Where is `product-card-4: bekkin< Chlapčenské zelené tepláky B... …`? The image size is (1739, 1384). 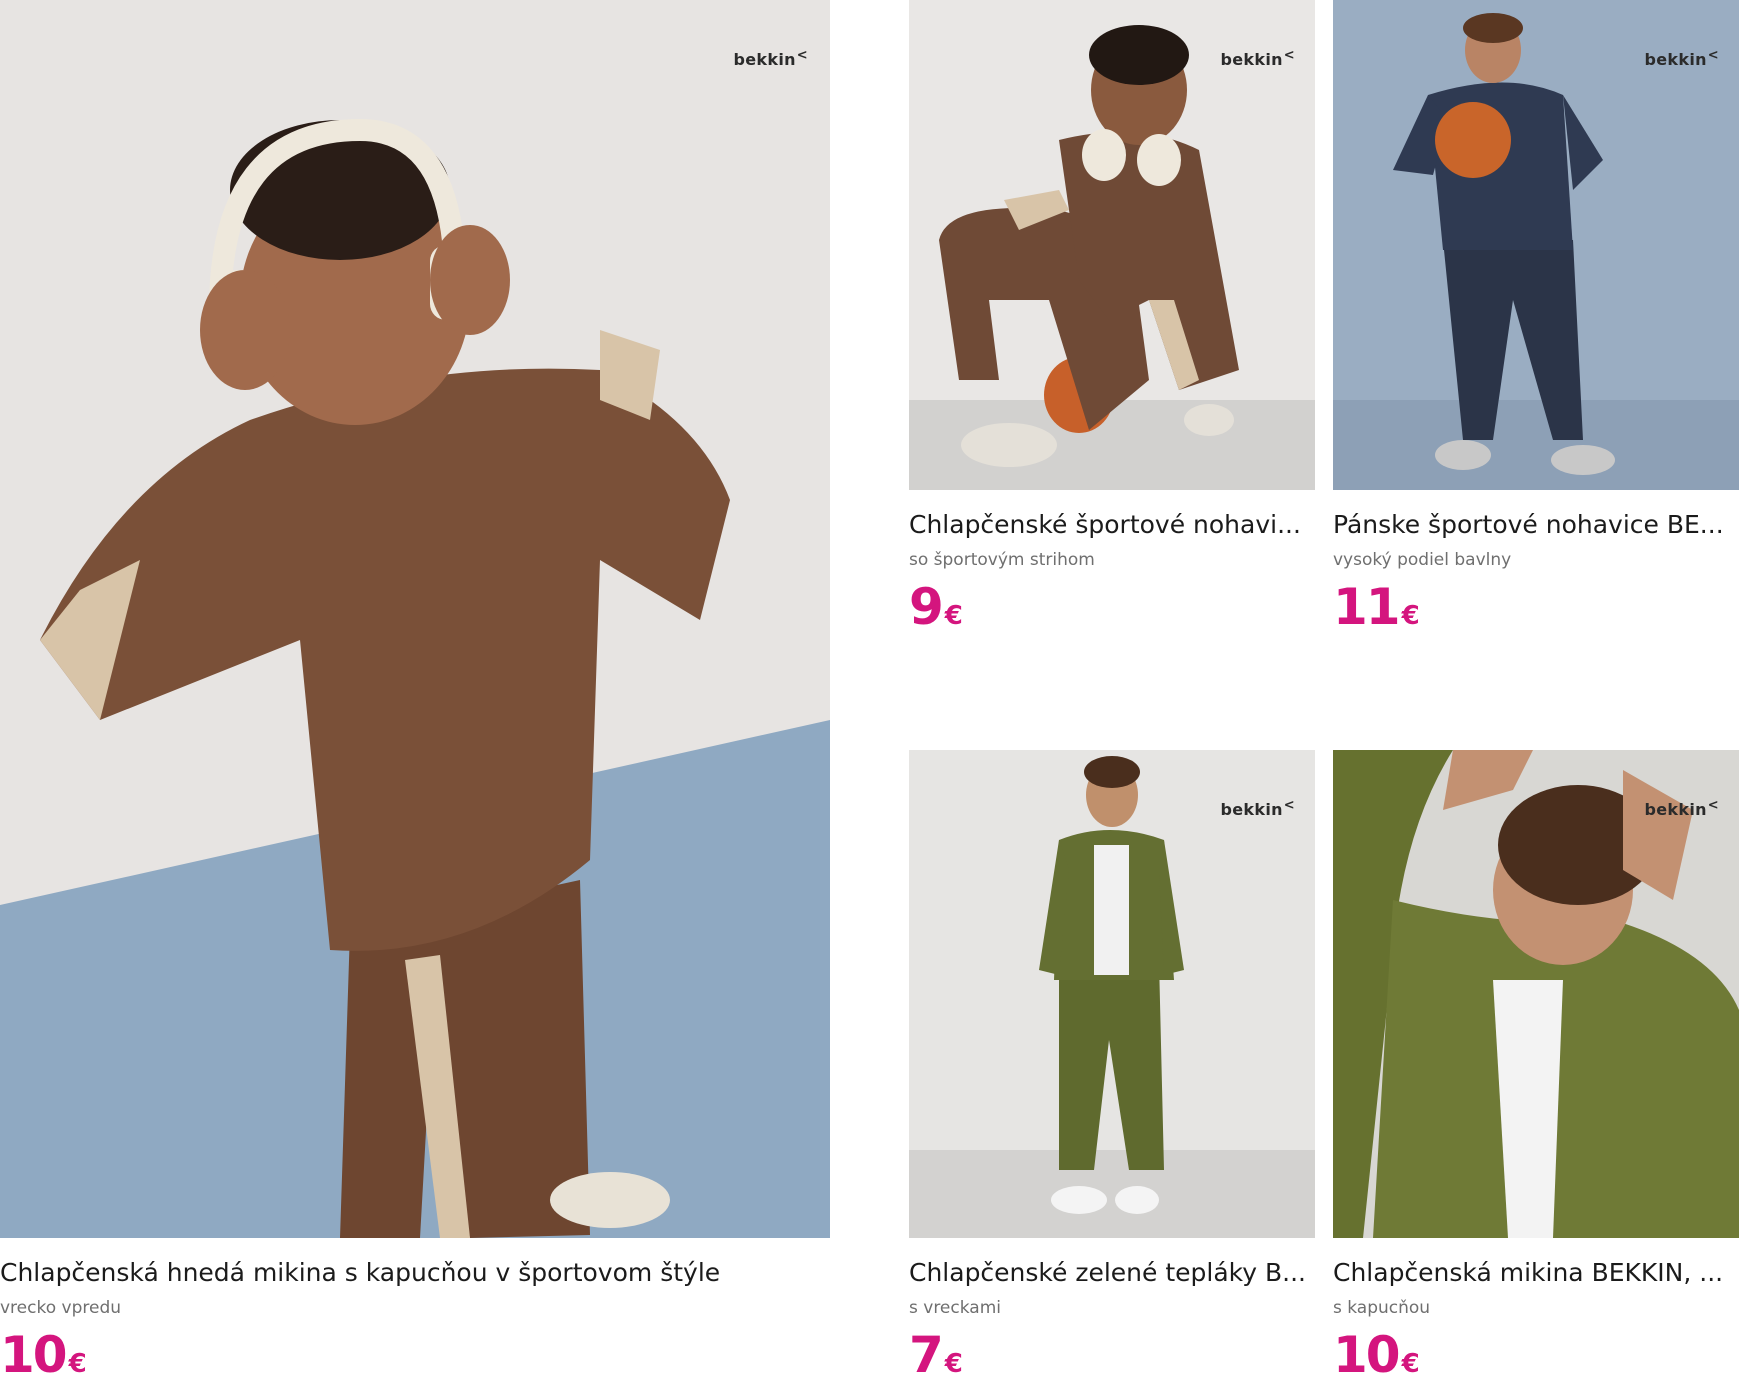
product-card-4: bekkin< Chlapčenské zelené tepláky B... … is located at coordinates (1112, 1067).